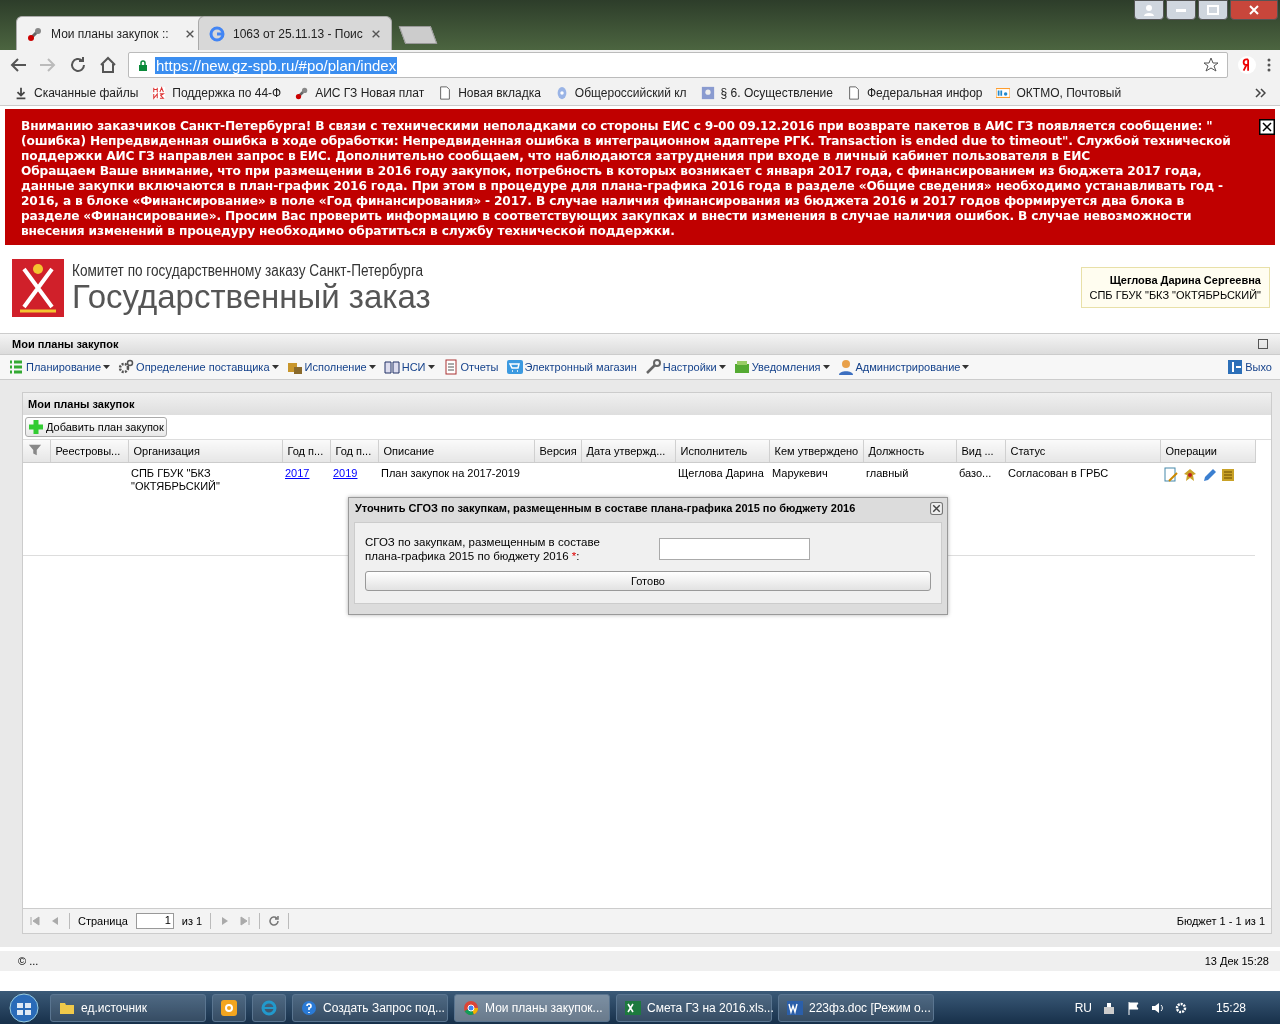 The image size is (1280, 1024). What do you see at coordinates (445, 92) in the screenshot?
I see `page-icon` at bounding box center [445, 92].